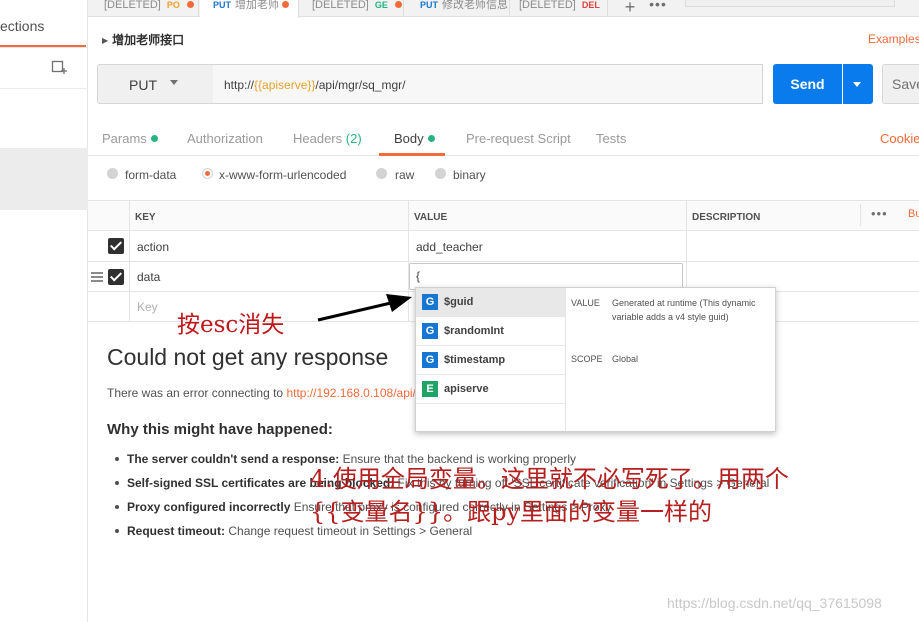 The height and width of the screenshot is (622, 919). What do you see at coordinates (879, 213) in the screenshot?
I see `table-more-button: •••` at bounding box center [879, 213].